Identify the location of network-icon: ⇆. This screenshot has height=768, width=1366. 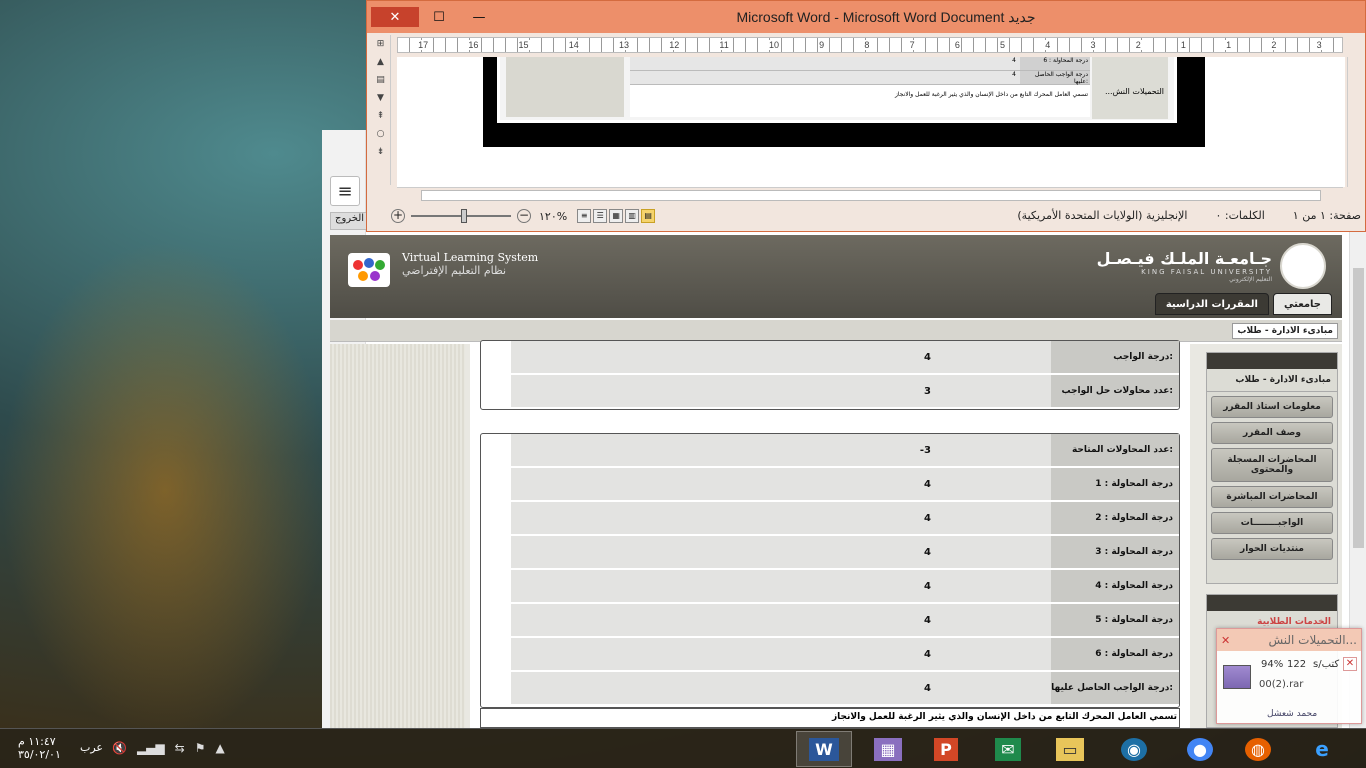
(180, 748).